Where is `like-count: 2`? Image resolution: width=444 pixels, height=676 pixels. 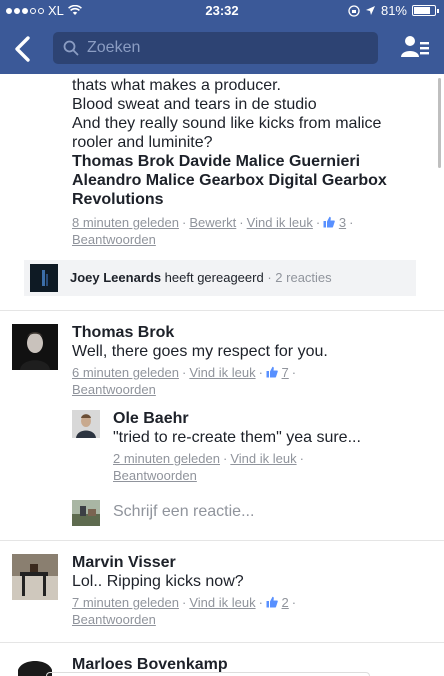
like-count: 2 is located at coordinates (285, 602).